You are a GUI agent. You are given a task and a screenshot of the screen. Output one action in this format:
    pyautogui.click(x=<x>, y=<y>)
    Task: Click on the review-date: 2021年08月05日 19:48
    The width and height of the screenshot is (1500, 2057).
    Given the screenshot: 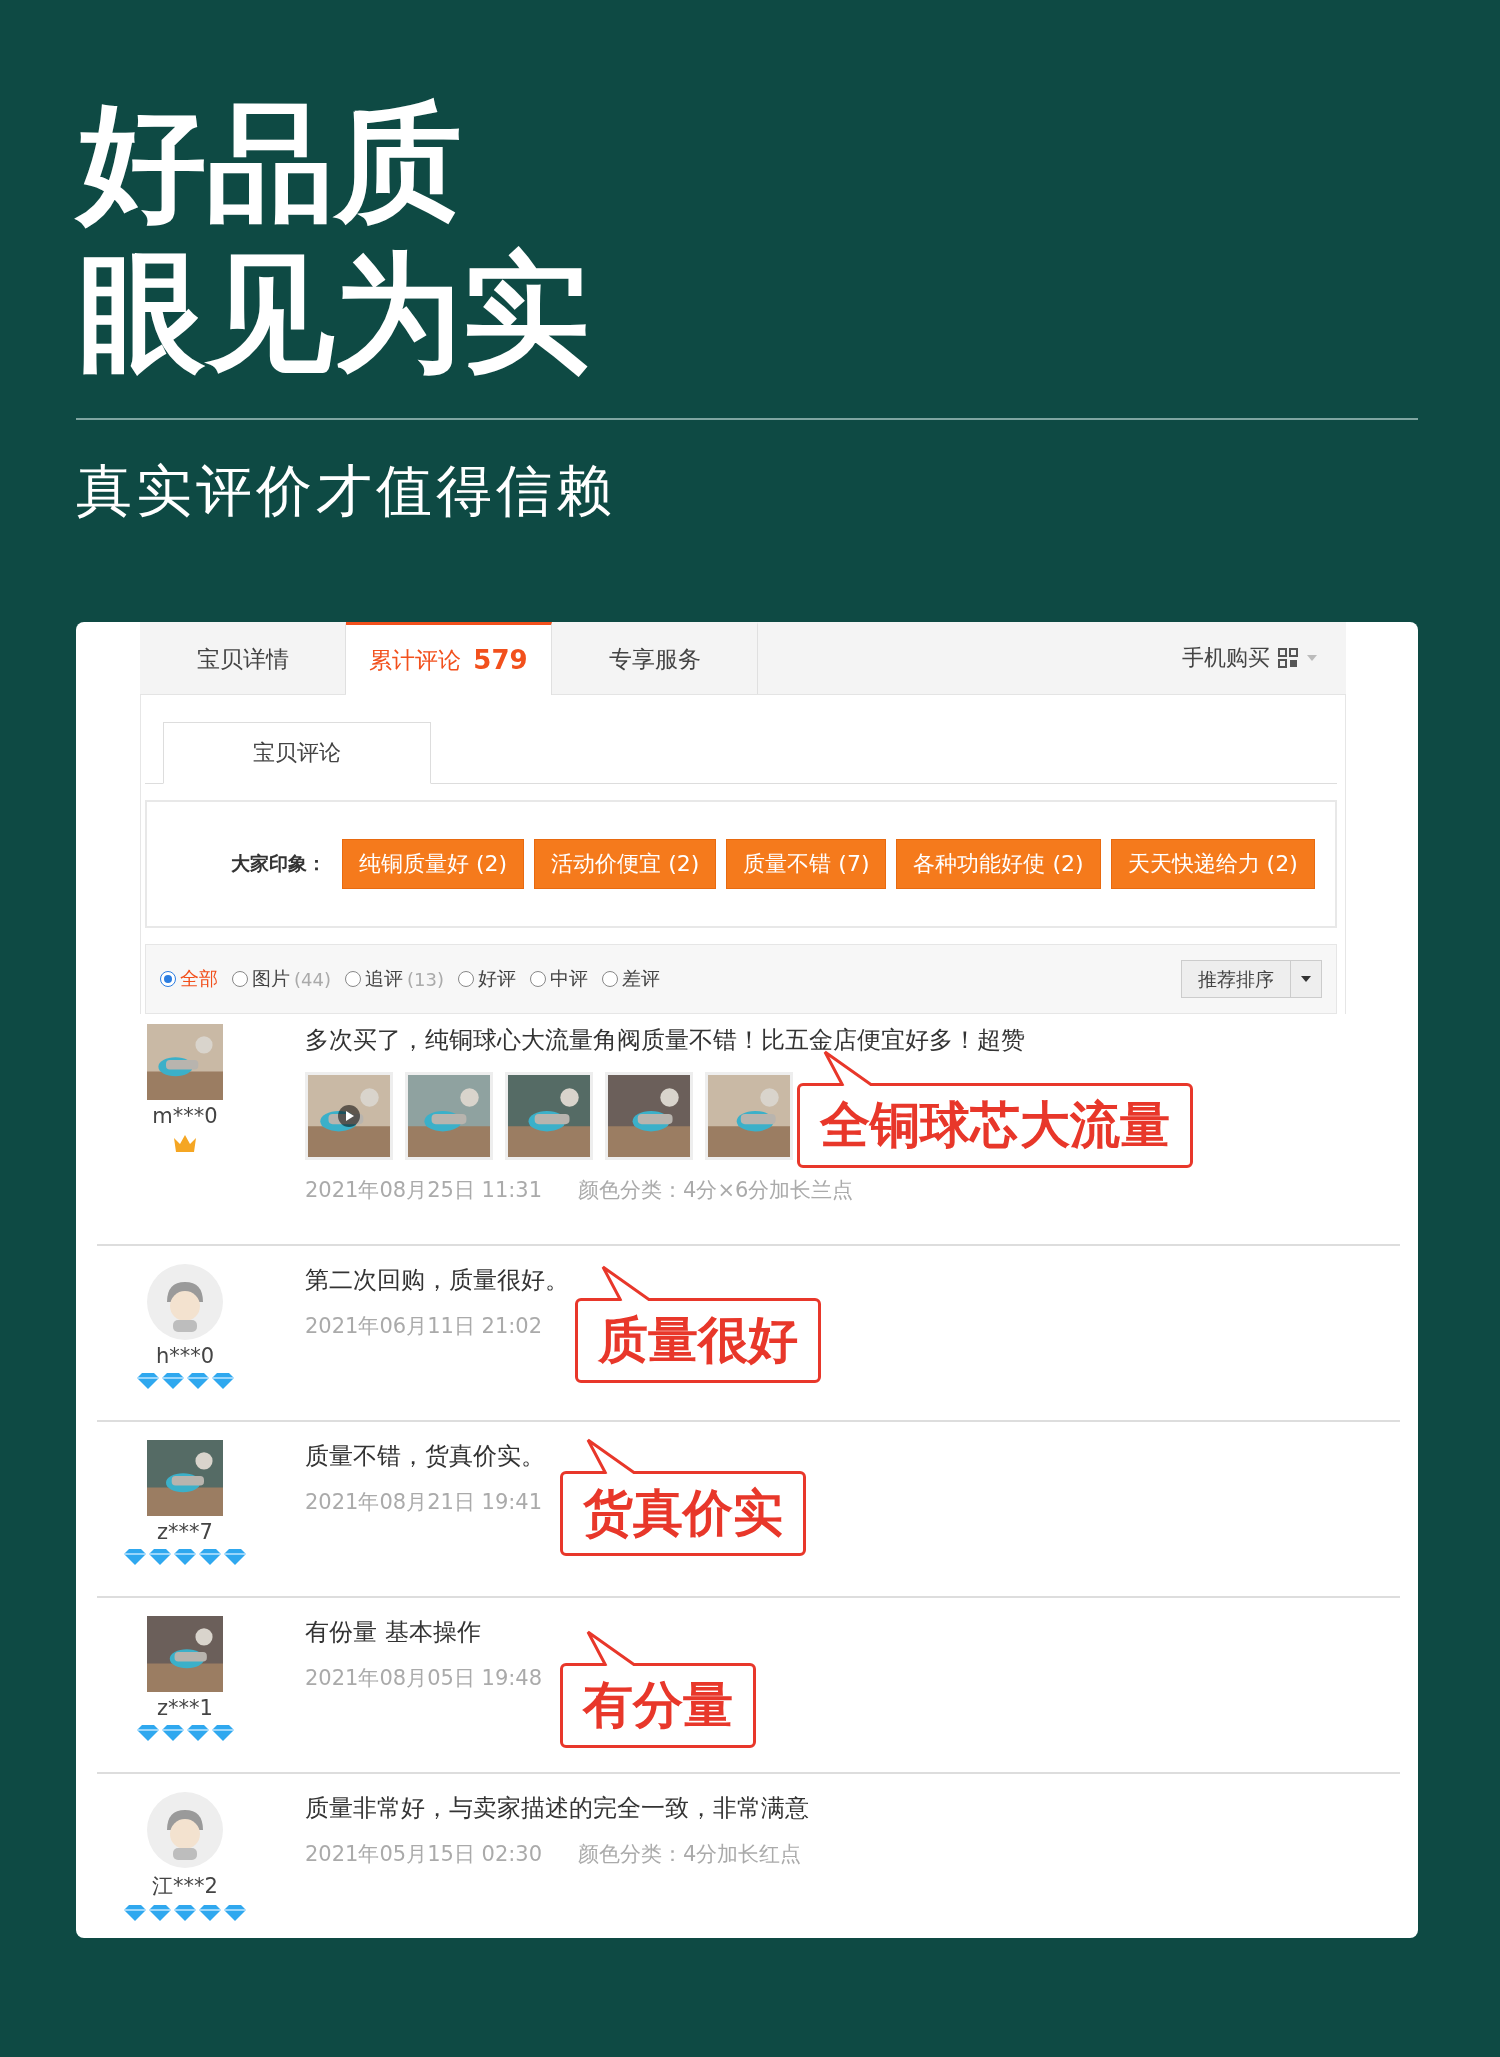 What is the action you would take?
    pyautogui.click(x=424, y=1678)
    